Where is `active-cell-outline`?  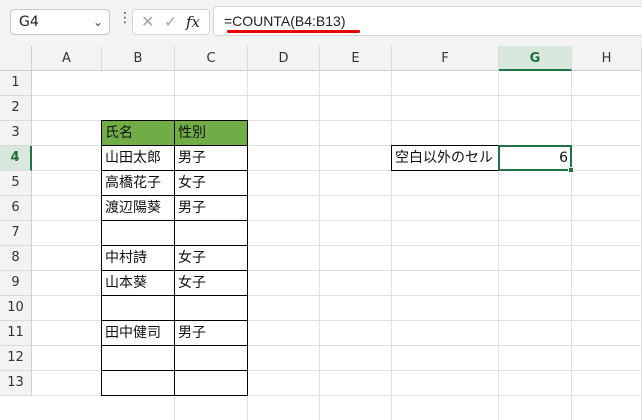
active-cell-outline is located at coordinates (535, 158).